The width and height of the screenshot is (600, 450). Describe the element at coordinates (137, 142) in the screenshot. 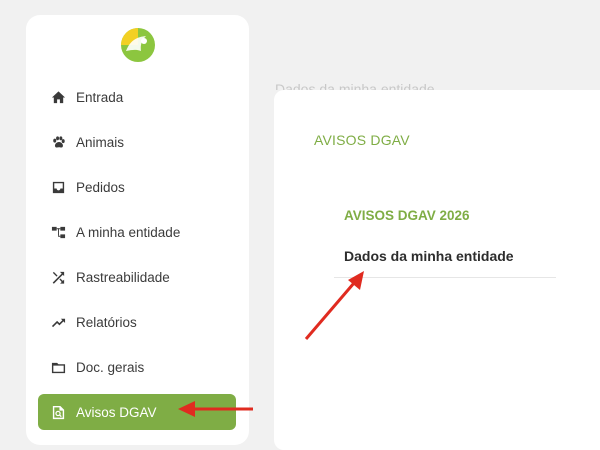

I see `sidebar-item-animais: Animais` at that location.